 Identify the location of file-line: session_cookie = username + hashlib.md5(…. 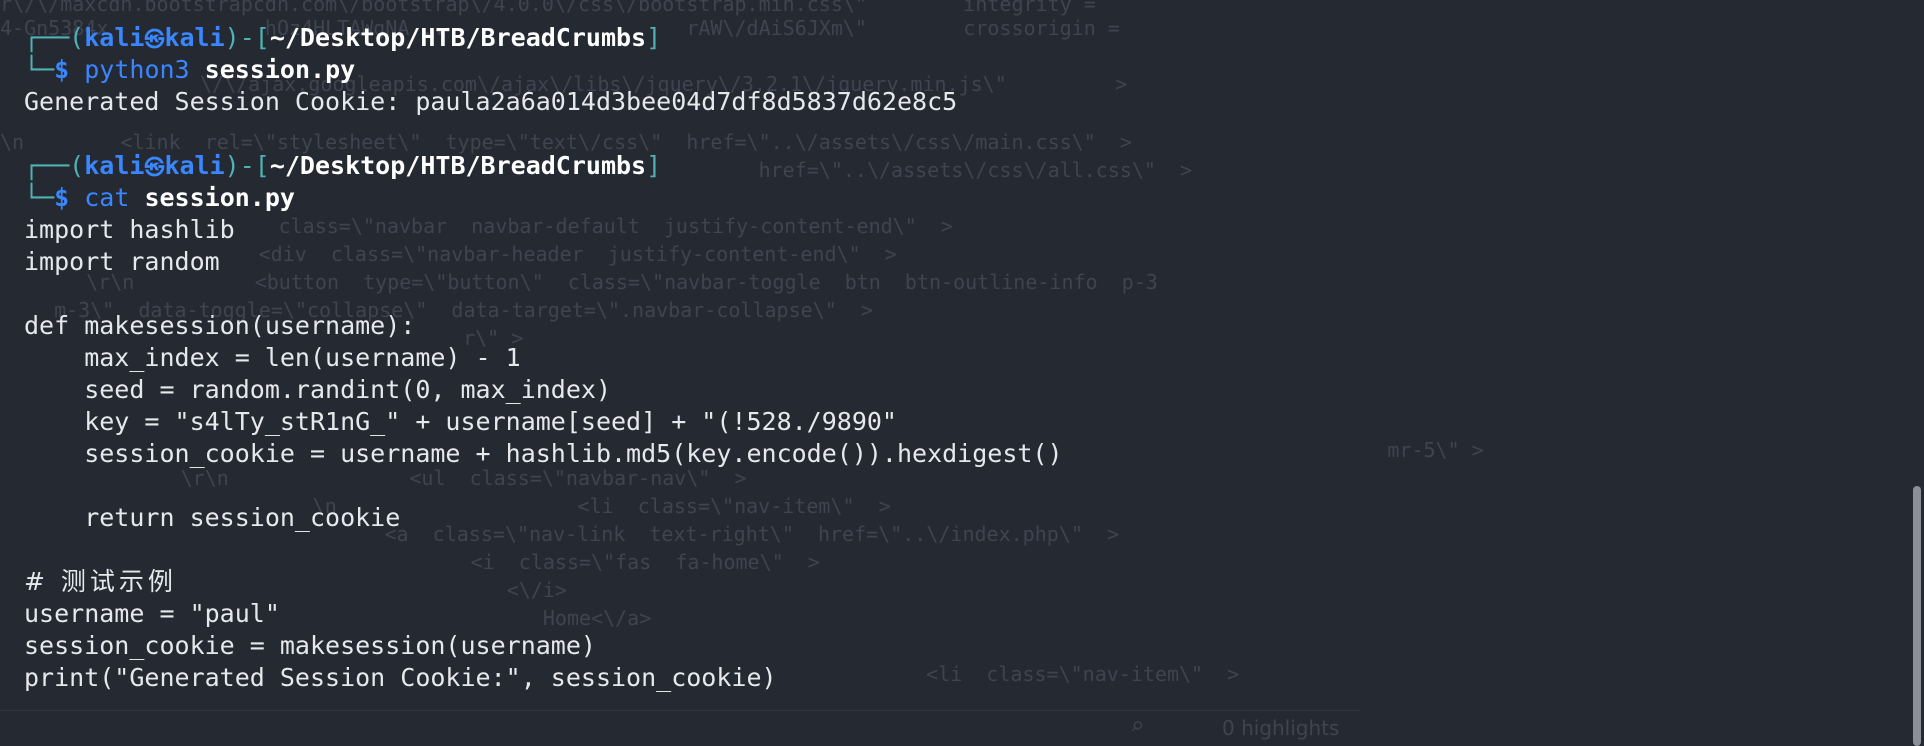
(543, 453).